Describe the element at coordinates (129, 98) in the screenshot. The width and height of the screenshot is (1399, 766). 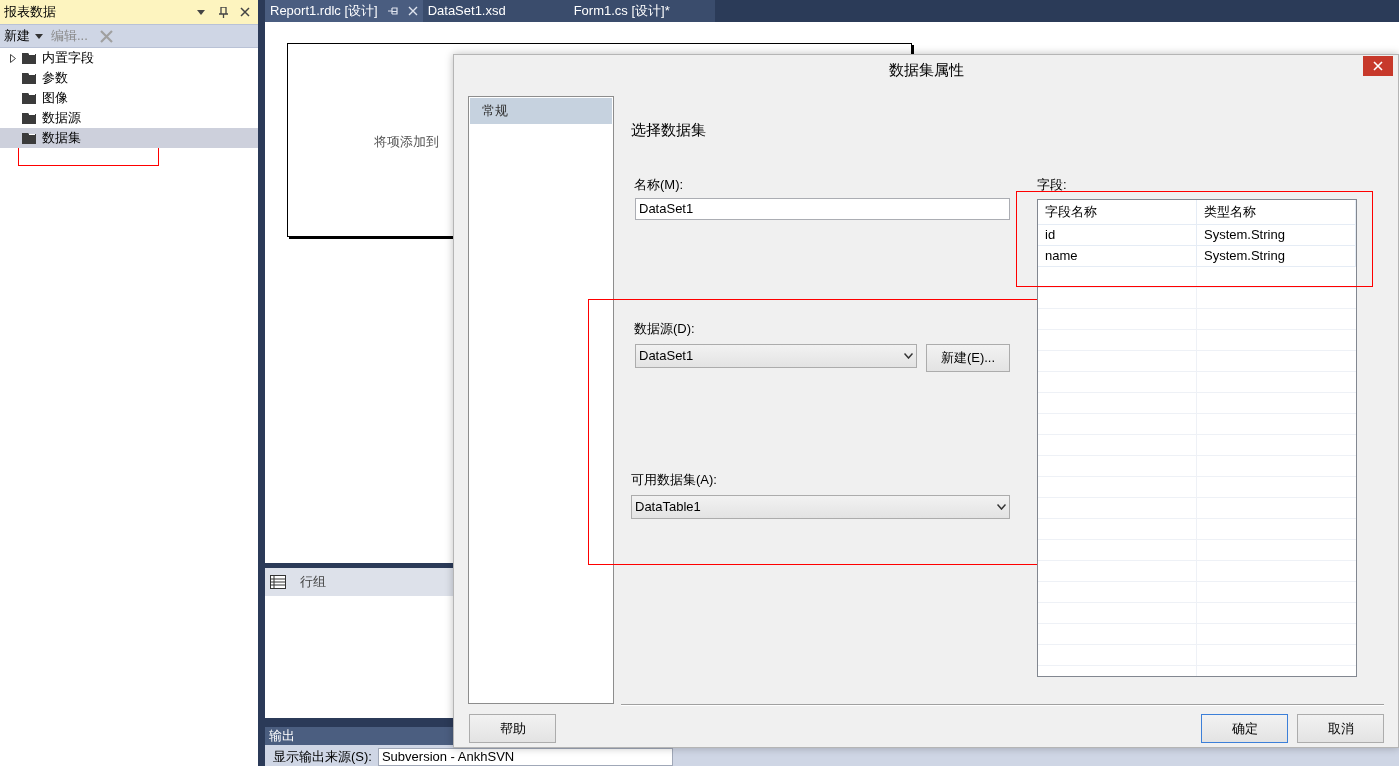
I see `tree-item: 图像` at that location.